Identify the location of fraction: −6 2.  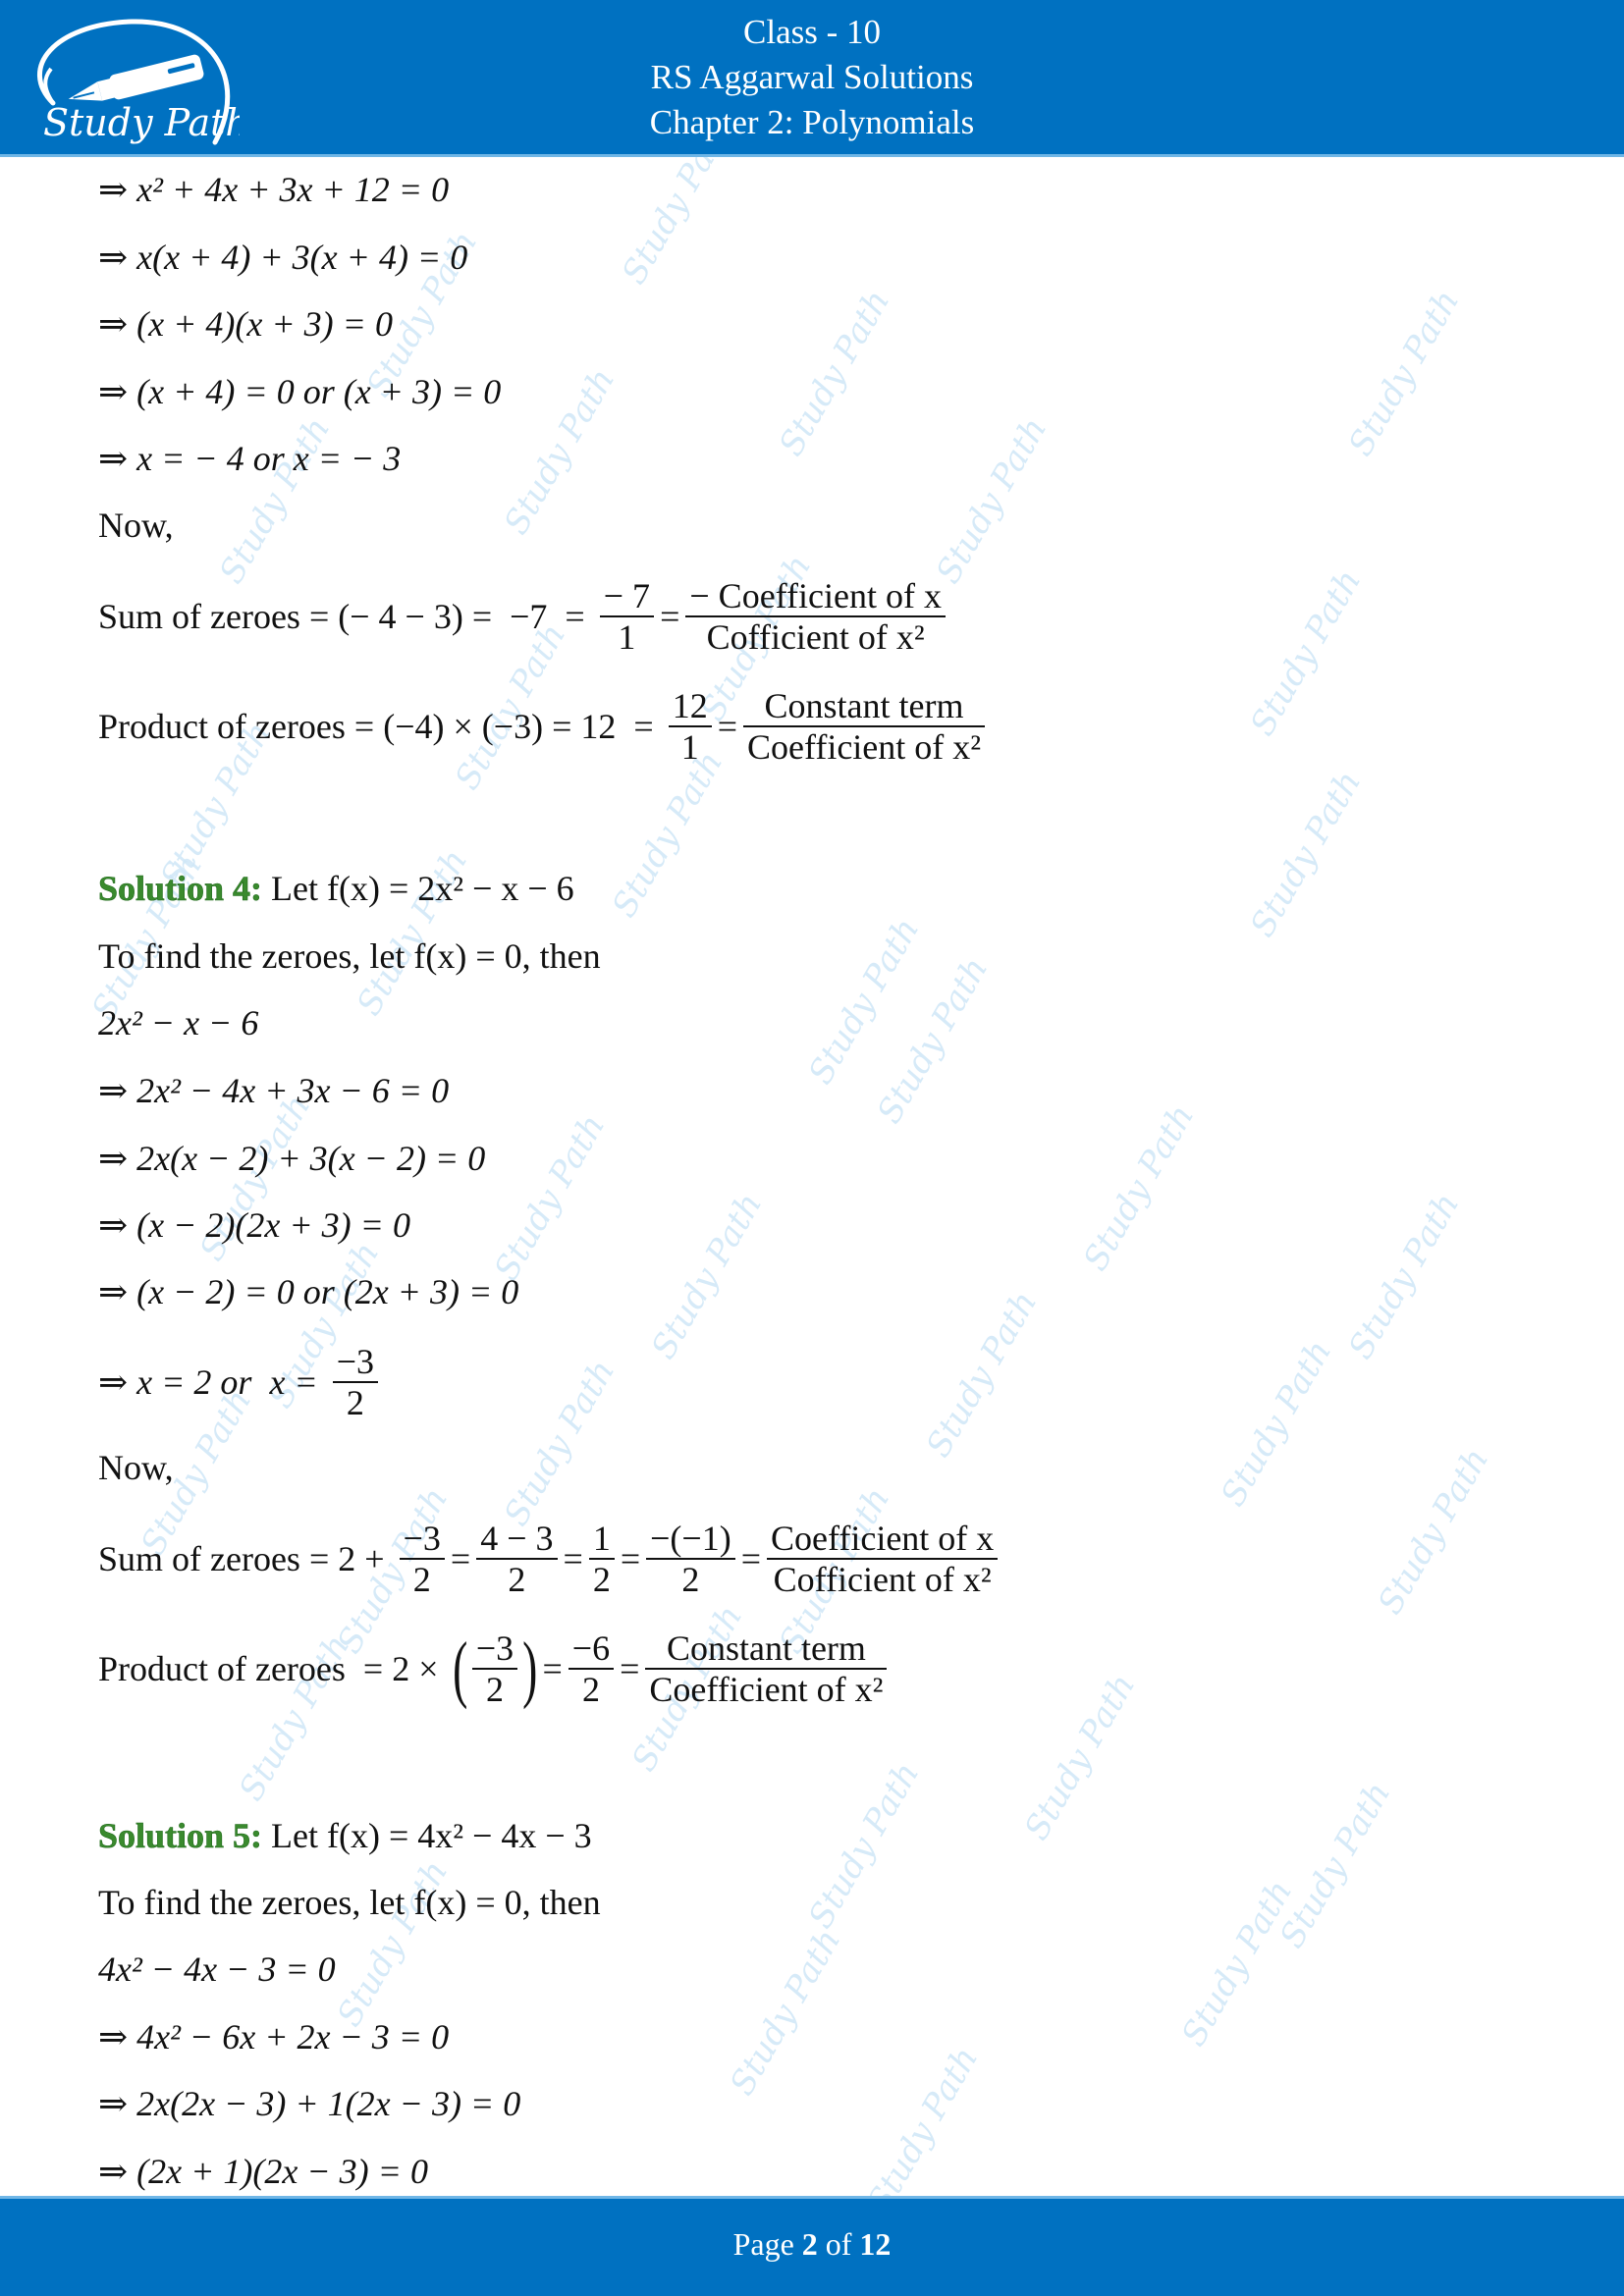
(591, 1669).